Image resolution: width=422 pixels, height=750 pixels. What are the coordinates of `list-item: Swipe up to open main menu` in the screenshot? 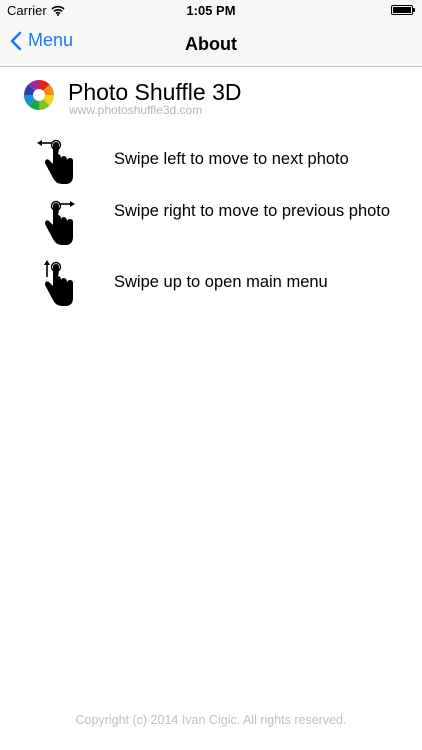 It's located at (221, 286).